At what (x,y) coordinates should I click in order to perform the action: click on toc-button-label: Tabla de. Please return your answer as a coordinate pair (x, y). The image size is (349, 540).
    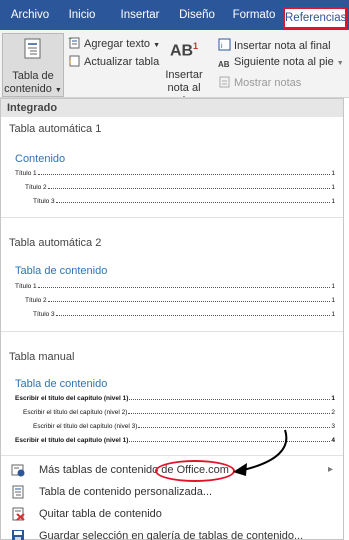
    Looking at the image, I should click on (33, 76).